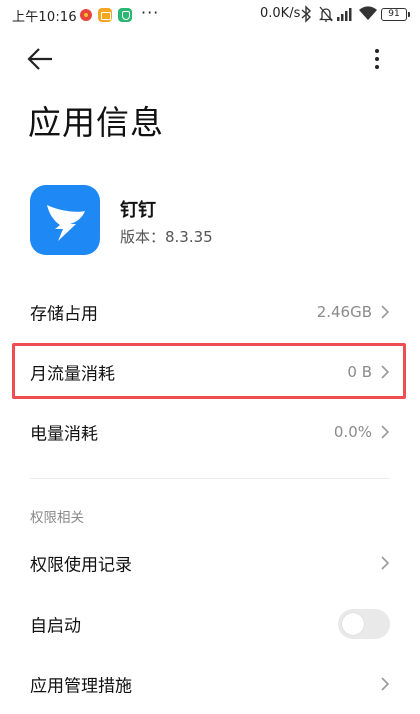 The height and width of the screenshot is (714, 420). Describe the element at coordinates (306, 14) in the screenshot. I see `bluetooth-icon` at that location.